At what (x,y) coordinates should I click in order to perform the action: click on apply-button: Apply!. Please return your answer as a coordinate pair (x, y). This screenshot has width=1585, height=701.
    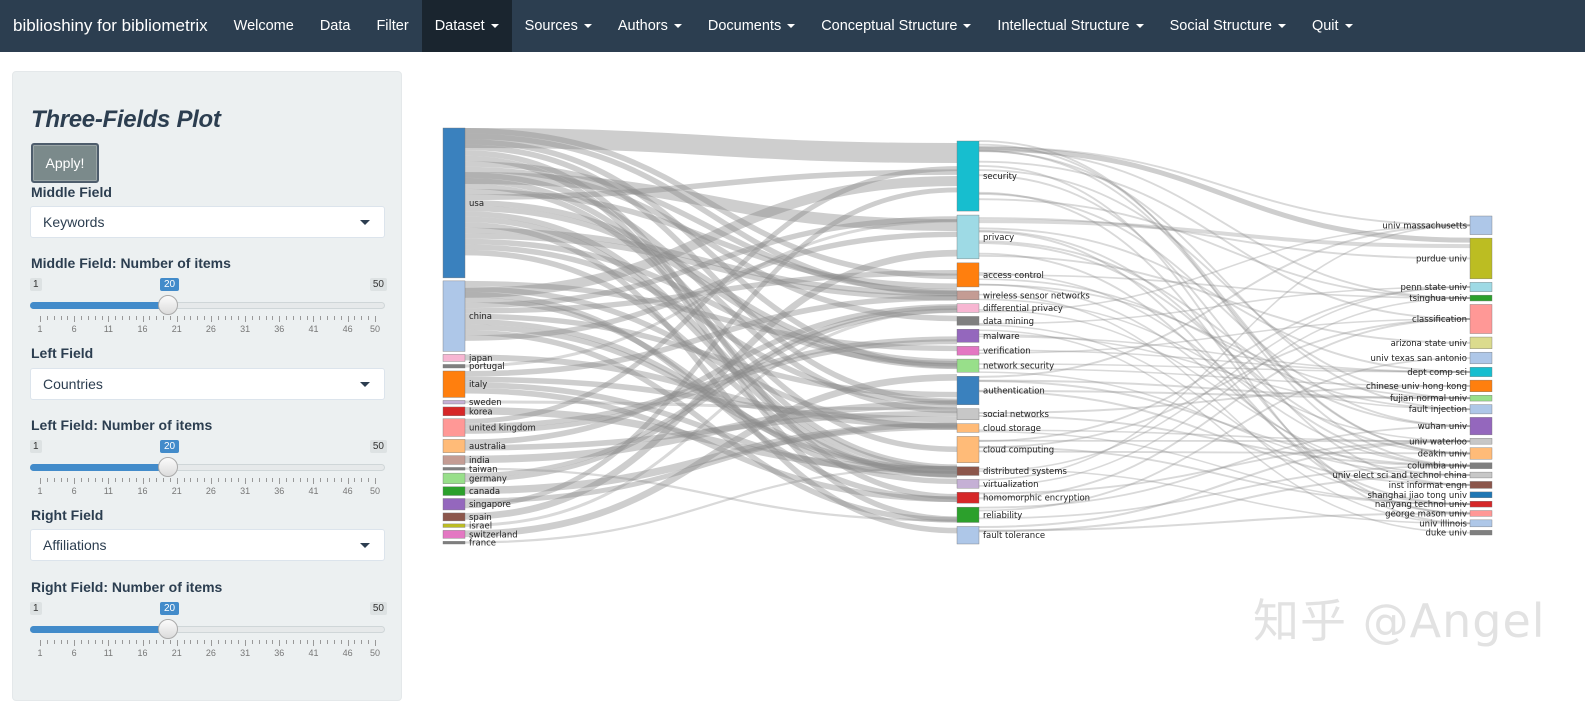
    Looking at the image, I should click on (65, 163).